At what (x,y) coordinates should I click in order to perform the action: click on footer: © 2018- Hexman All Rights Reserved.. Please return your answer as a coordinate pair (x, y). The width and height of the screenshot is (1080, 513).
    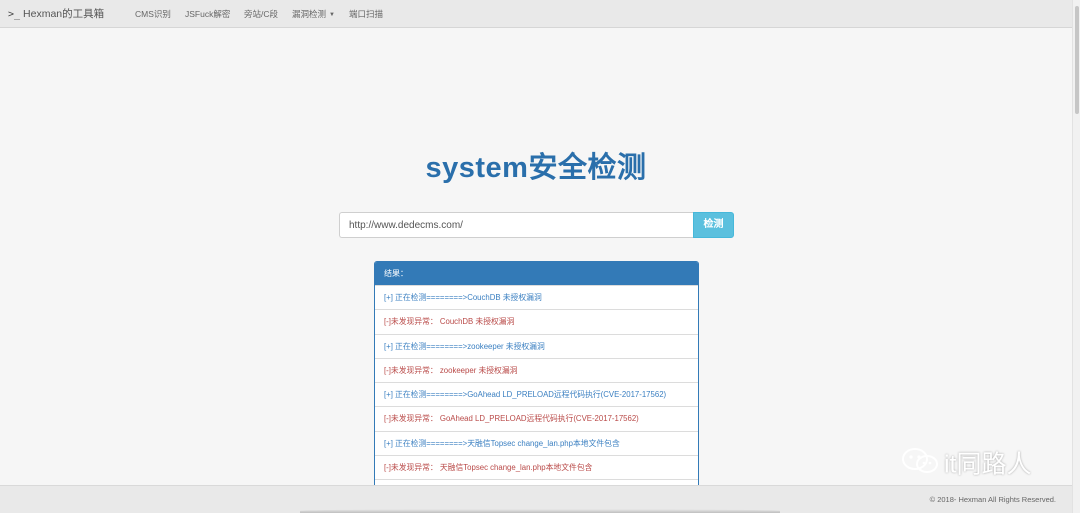
    Looking at the image, I should click on (536, 499).